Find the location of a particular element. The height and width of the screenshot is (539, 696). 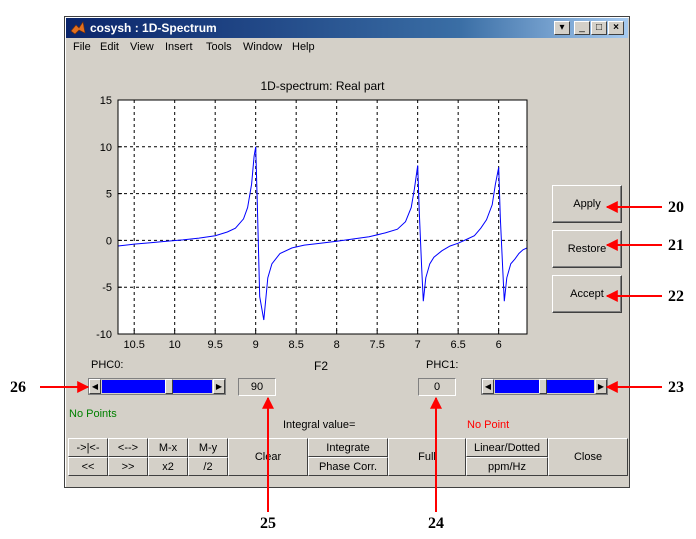

x-tick-label: 10.5 is located at coordinates (133, 345).